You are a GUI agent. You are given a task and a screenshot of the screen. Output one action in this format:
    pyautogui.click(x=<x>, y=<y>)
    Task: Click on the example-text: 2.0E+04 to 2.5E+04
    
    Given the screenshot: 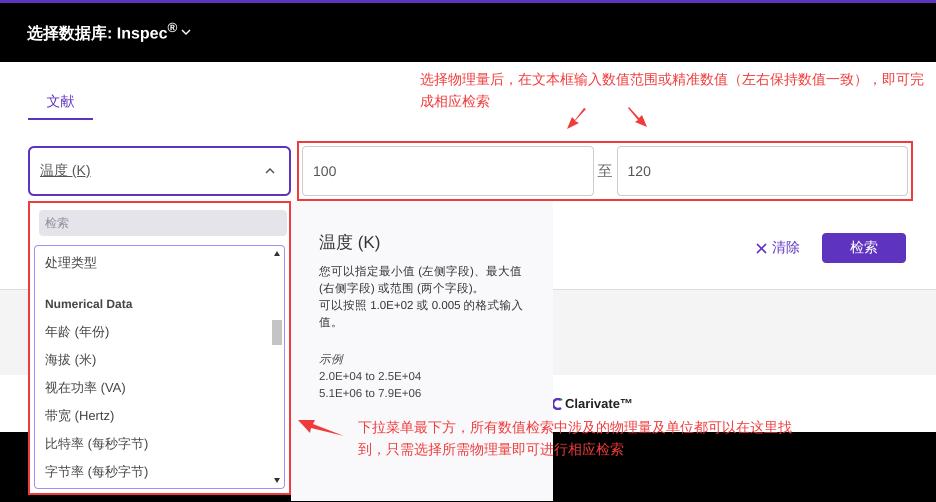 What is the action you would take?
    pyautogui.click(x=370, y=377)
    